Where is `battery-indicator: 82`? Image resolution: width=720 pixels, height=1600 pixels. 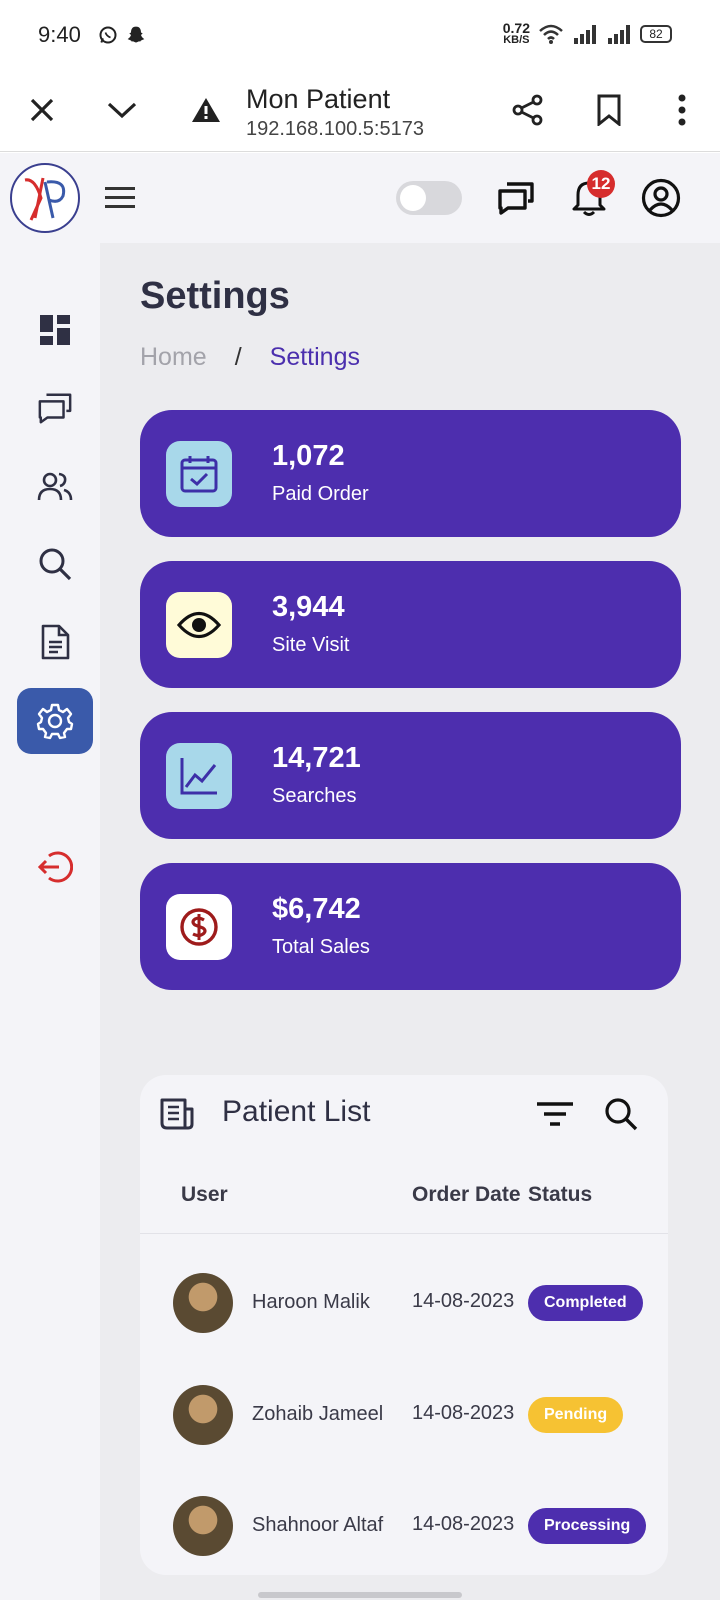
battery-indicator: 82 is located at coordinates (656, 33).